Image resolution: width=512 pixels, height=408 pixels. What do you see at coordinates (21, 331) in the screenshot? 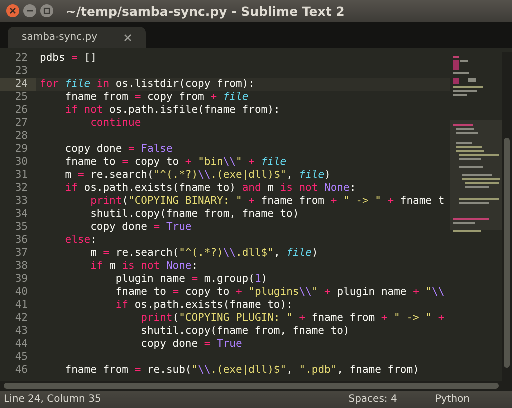
I see `line-number: 43` at bounding box center [21, 331].